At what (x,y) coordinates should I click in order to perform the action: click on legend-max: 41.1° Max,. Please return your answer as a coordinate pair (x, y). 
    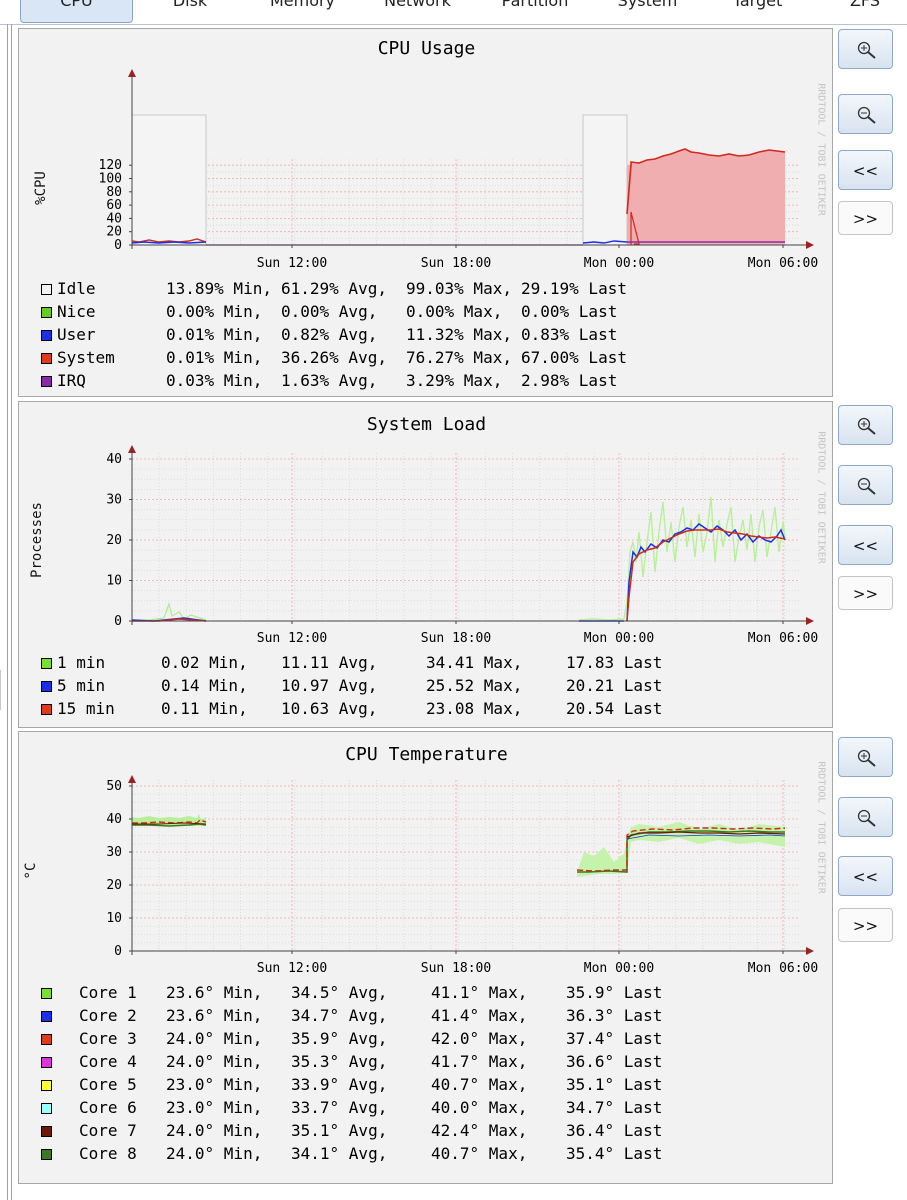
    Looking at the image, I should click on (479, 992).